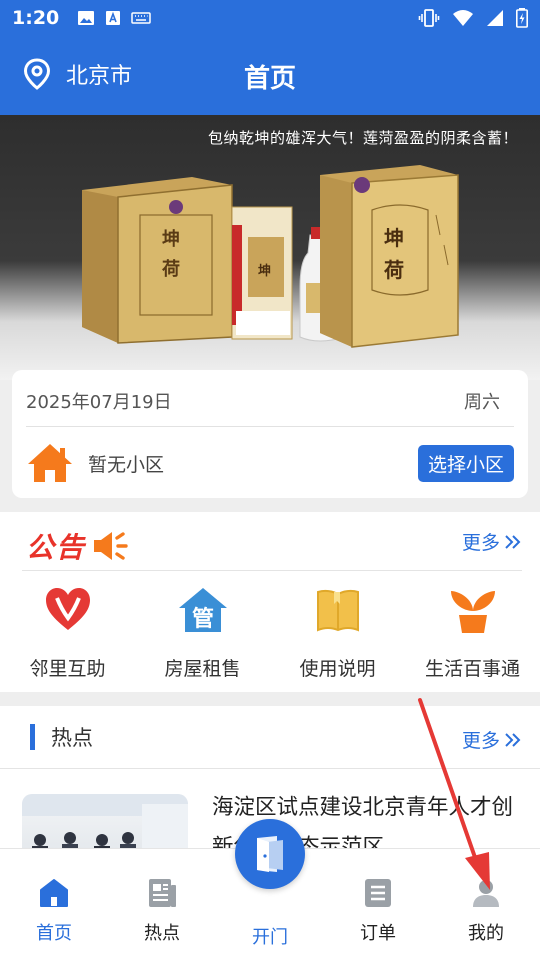 The height and width of the screenshot is (960, 540). I want to click on bottom-tab-bar: 首页 热点 开门 订单 我的, so click(270, 889).